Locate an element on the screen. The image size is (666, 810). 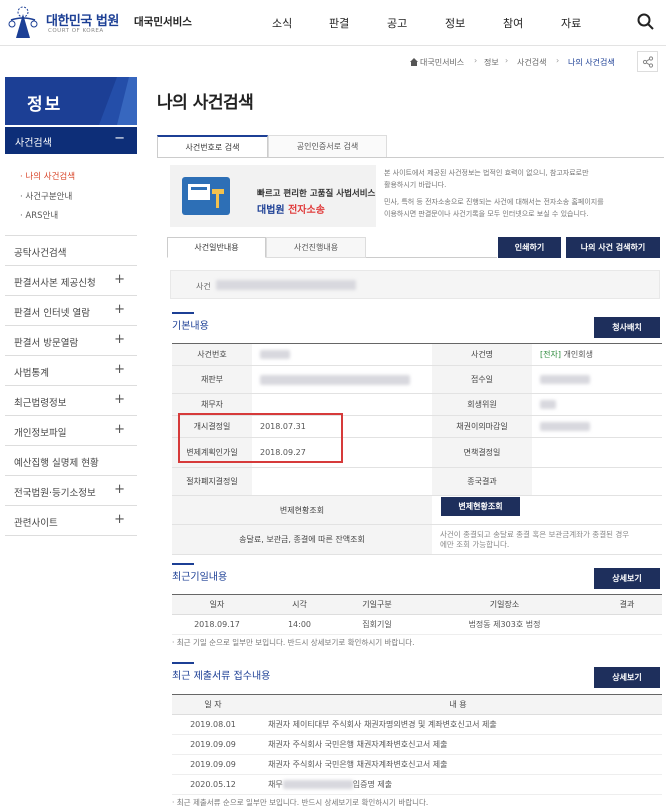
nav-participation: 참여 is located at coordinates (513, 23).